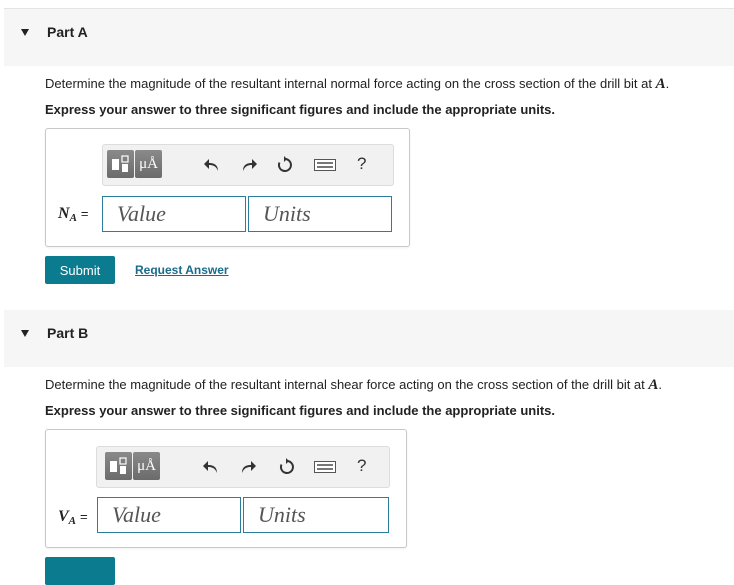  Describe the element at coordinates (63, 516) in the screenshot. I see `variable-symbol: V` at that location.